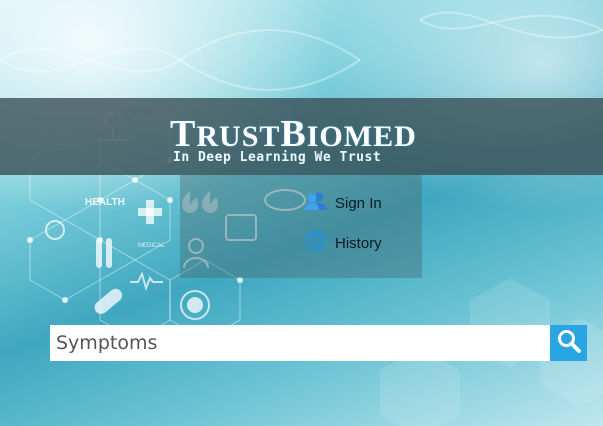 The height and width of the screenshot is (426, 603). I want to click on sign-in-link: Sign In, so click(343, 203).